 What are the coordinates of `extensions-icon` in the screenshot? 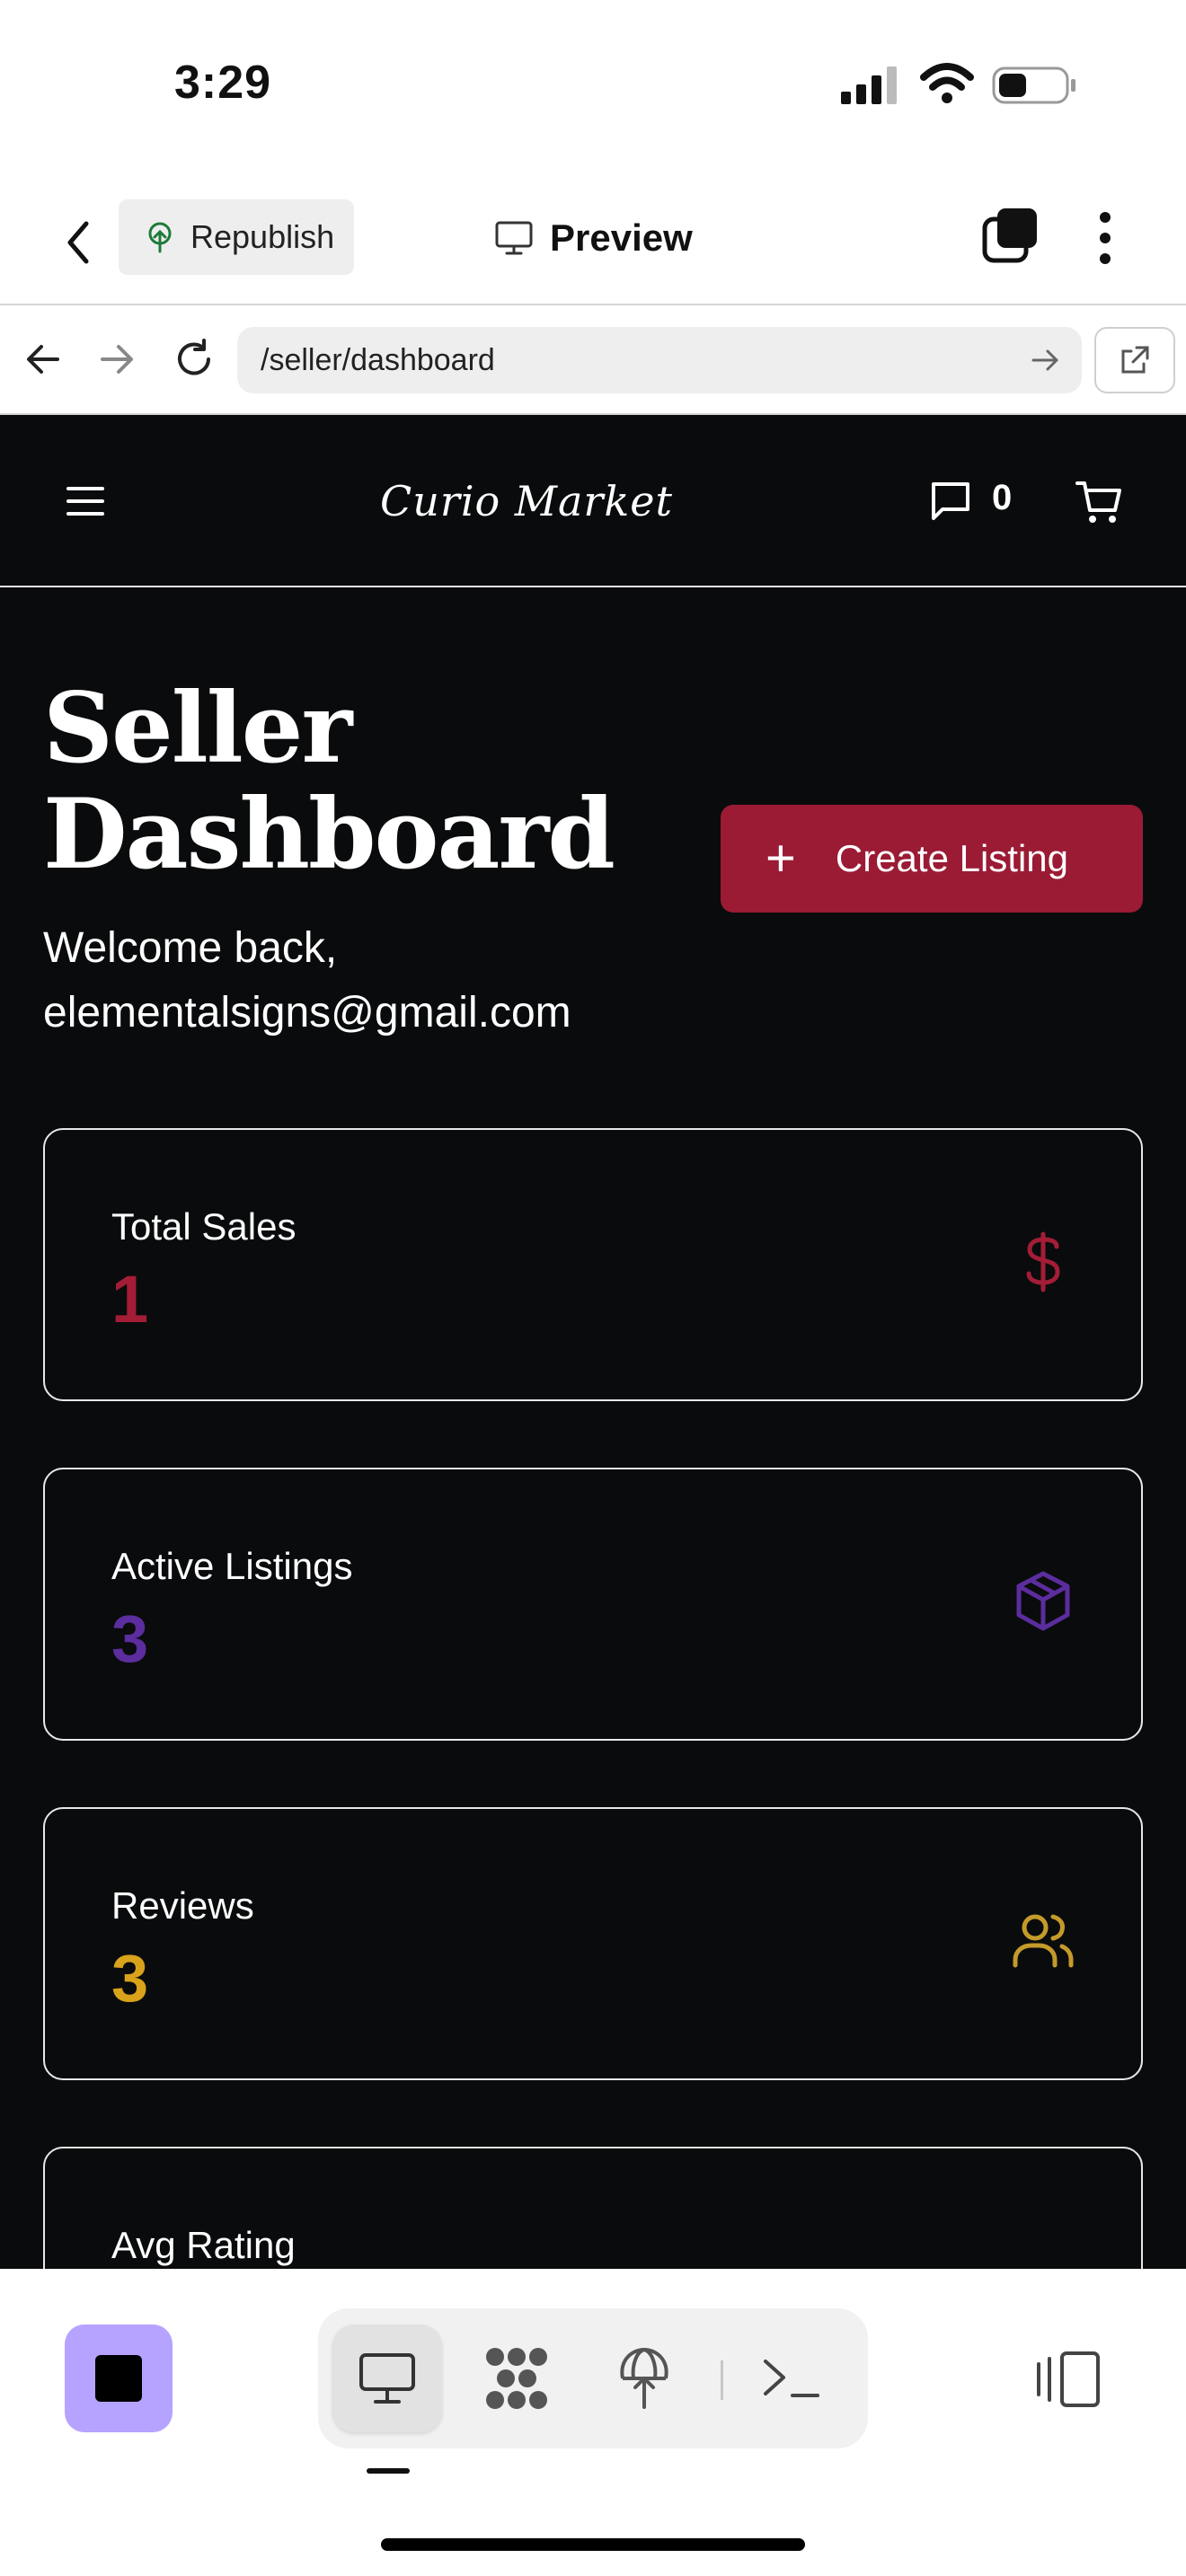 It's located at (516, 2378).